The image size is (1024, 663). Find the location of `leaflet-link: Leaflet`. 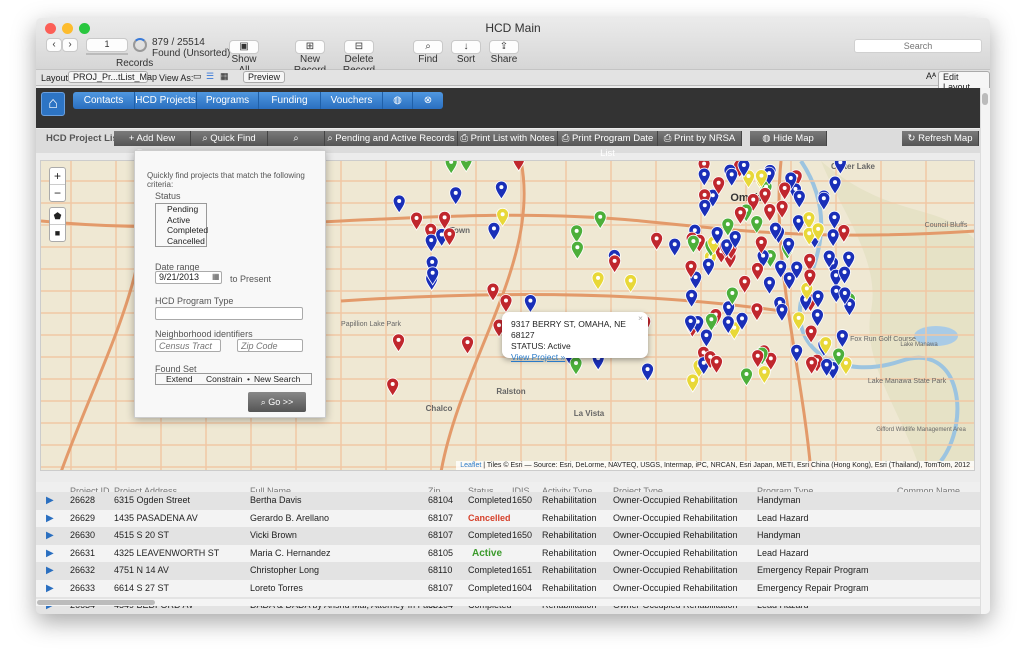

leaflet-link: Leaflet is located at coordinates (470, 465).